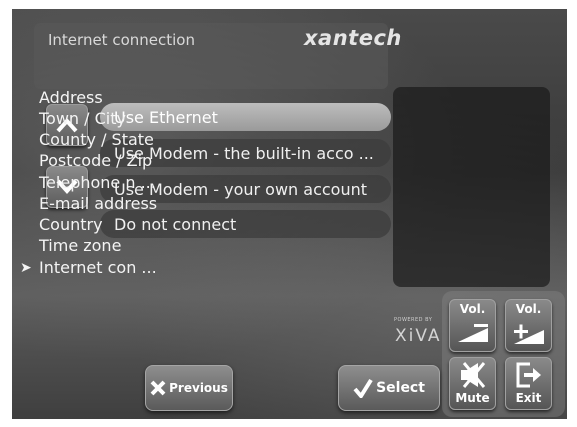 This screenshot has height=427, width=577. Describe the element at coordinates (528, 398) in the screenshot. I see `exit-label: Exit` at that location.